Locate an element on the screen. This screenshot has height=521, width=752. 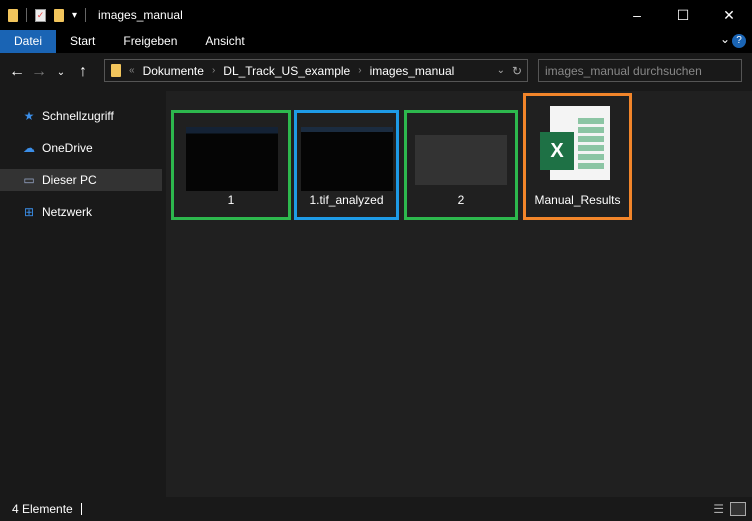
sidebar-item-schnellzugriff: ★ Schnellzugriff is located at coordinates (81, 116).